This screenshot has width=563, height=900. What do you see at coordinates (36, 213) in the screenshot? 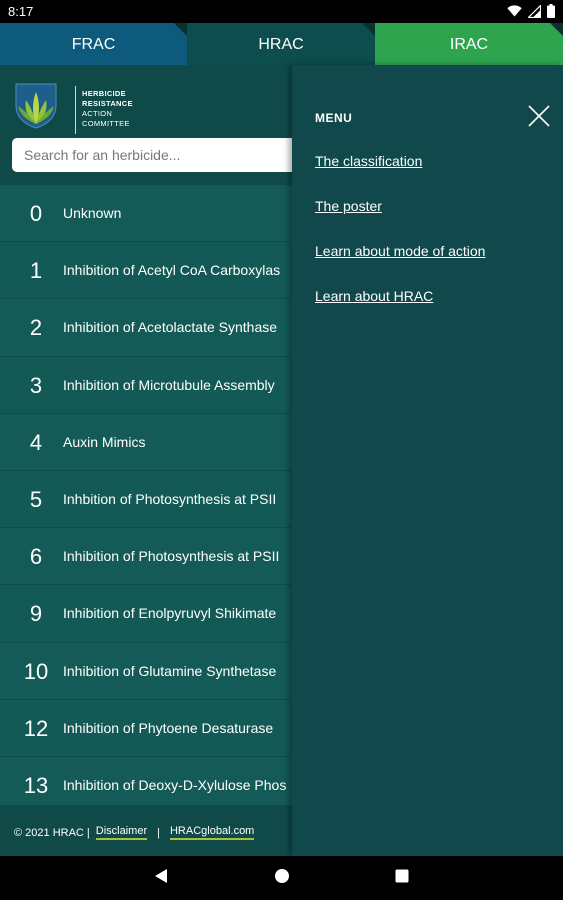
I see `group-number: 0` at bounding box center [36, 213].